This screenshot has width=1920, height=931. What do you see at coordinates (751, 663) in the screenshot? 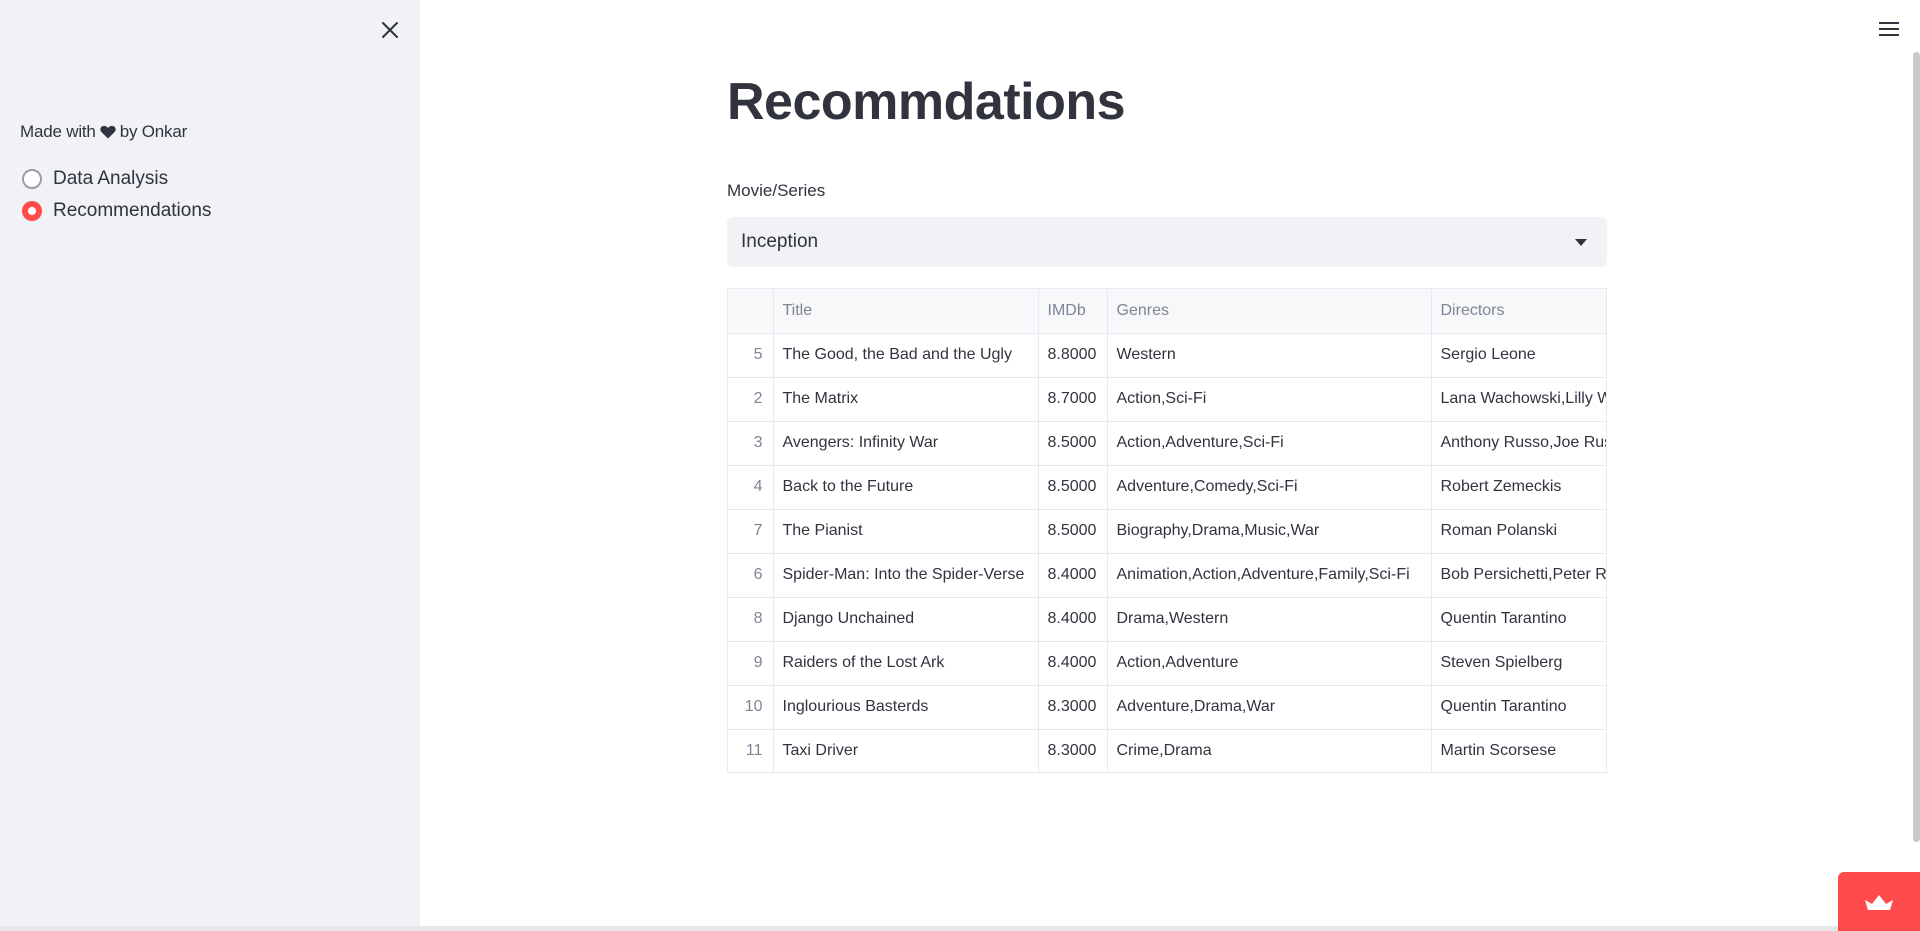
I see `row-index: 9` at bounding box center [751, 663].